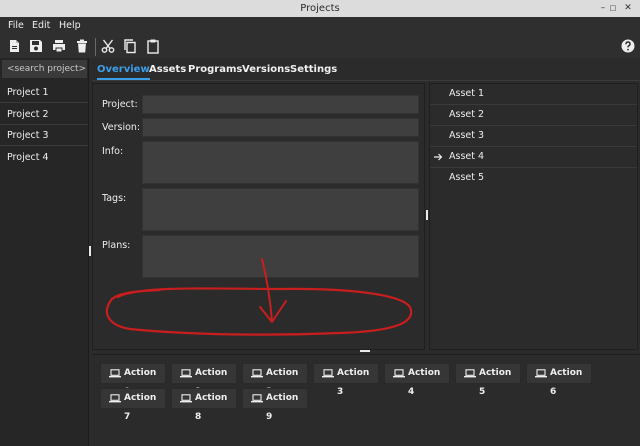  Describe the element at coordinates (417, 380) in the screenshot. I see `action-button: Action 4` at that location.